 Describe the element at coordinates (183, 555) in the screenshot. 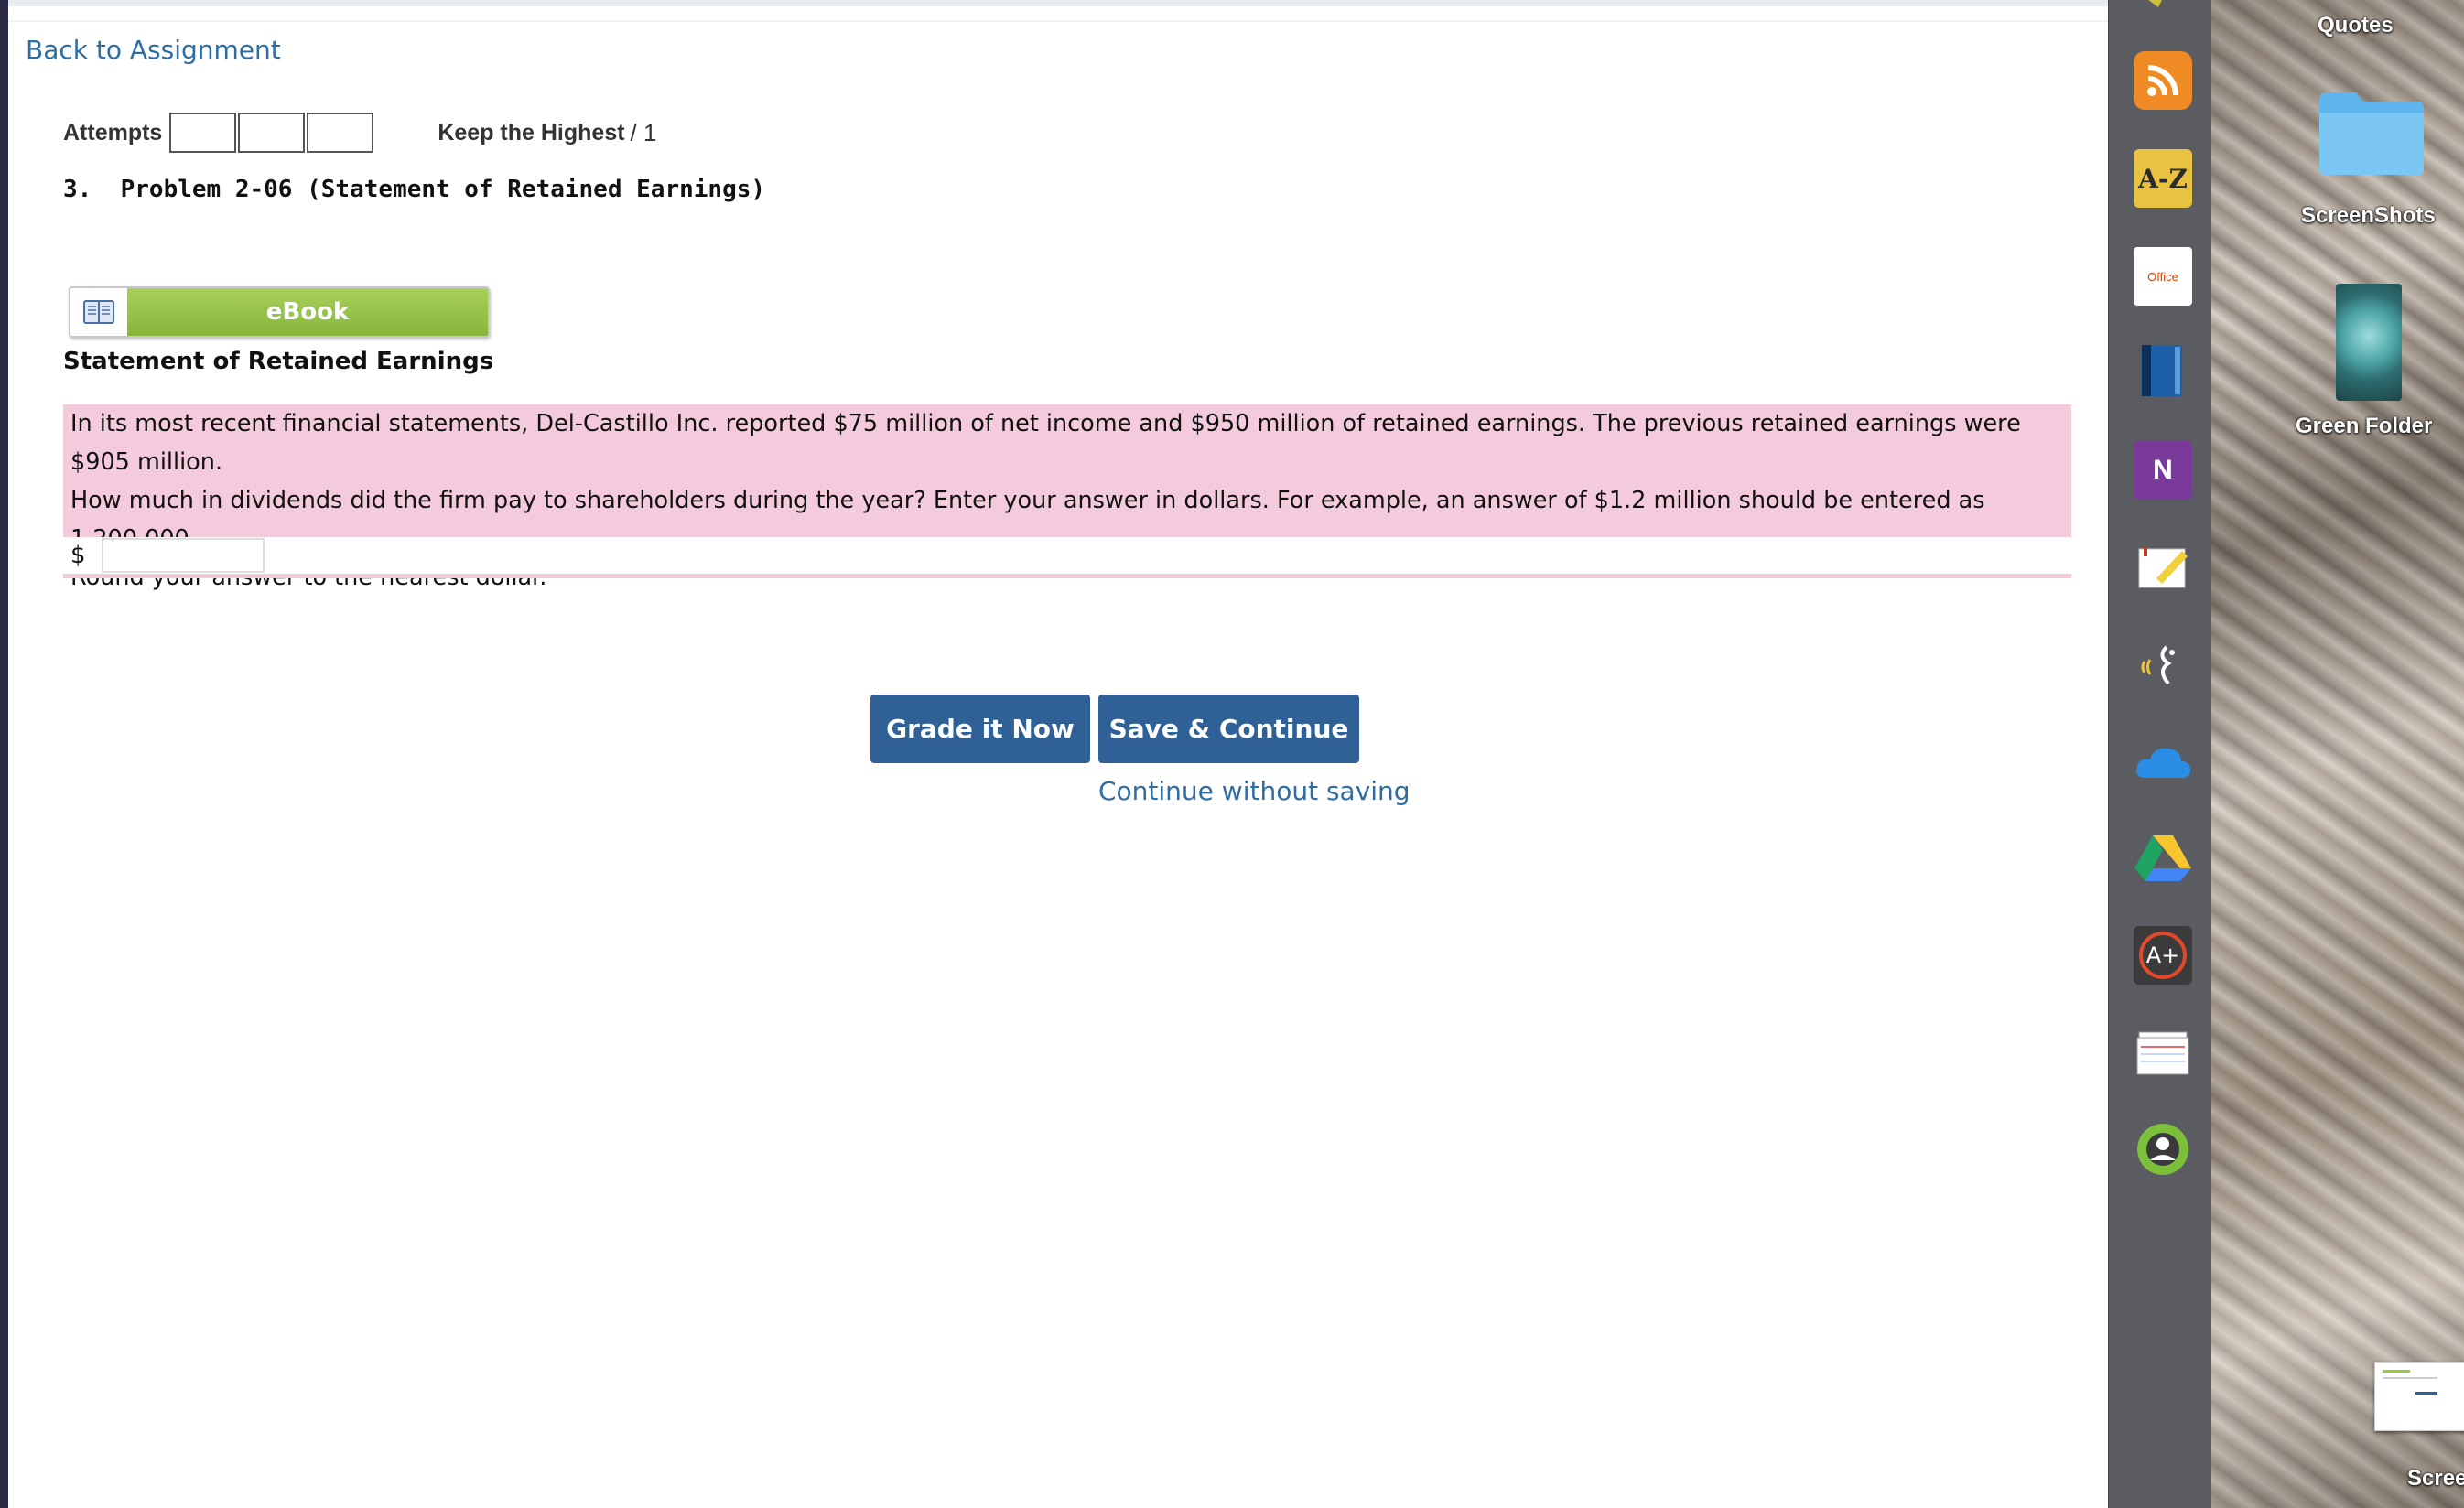

I see `answer-input` at that location.